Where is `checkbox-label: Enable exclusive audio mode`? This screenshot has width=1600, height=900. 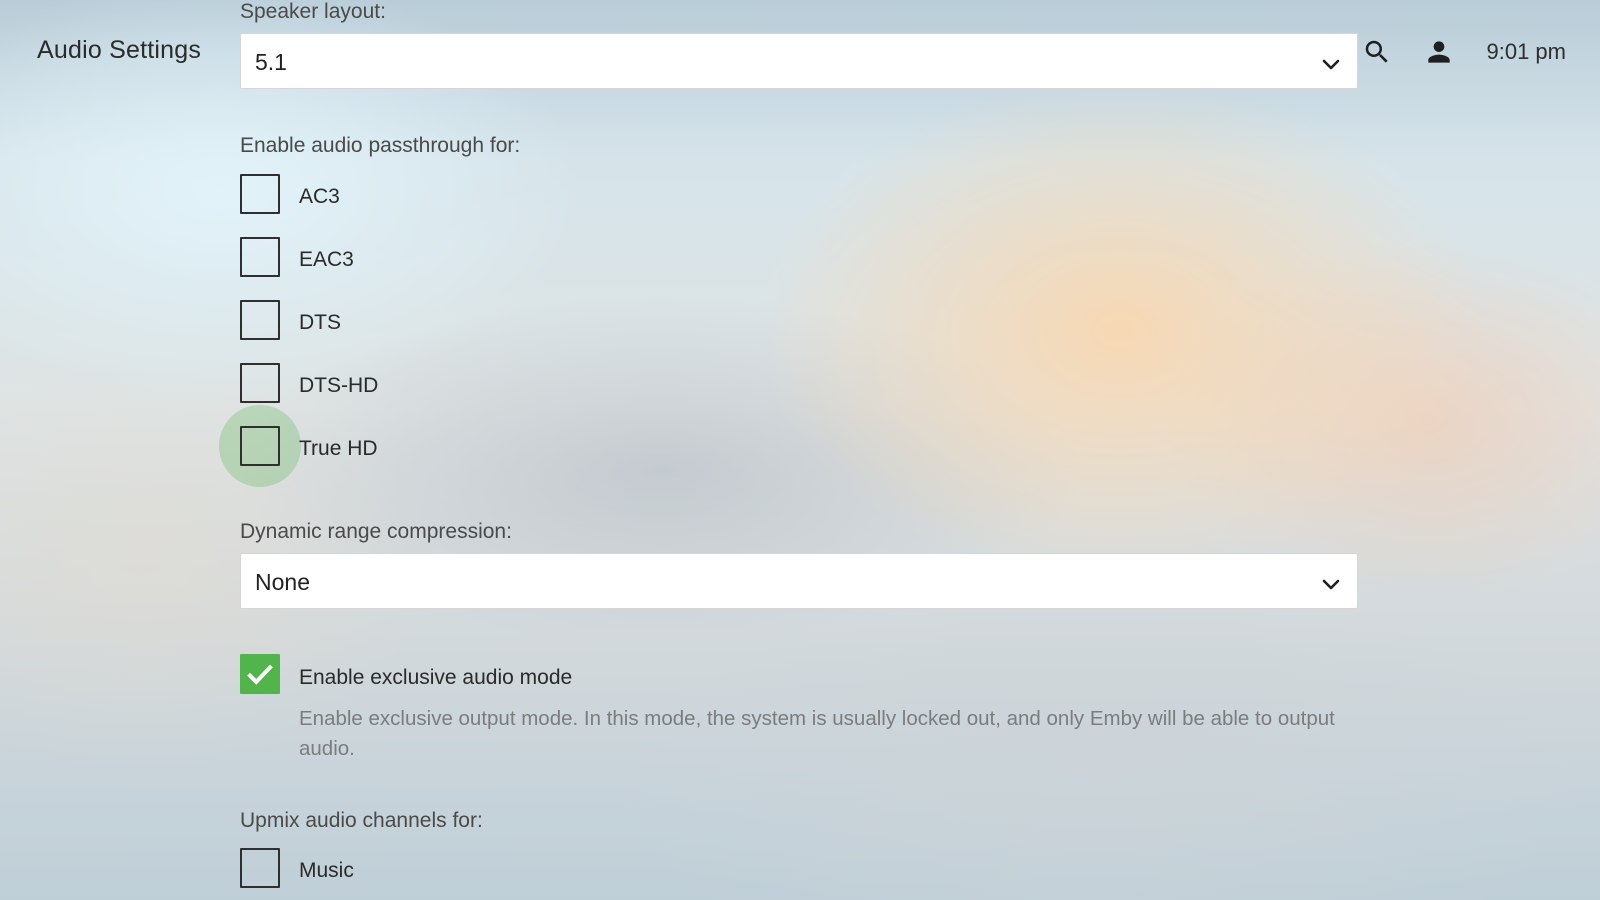
checkbox-label: Enable exclusive audio mode is located at coordinates (436, 677).